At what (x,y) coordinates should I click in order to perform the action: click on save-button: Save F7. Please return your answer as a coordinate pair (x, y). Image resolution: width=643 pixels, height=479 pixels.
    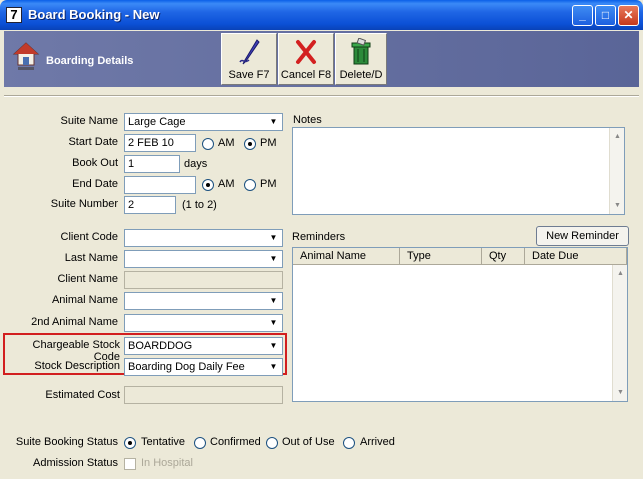
    Looking at the image, I should click on (249, 59).